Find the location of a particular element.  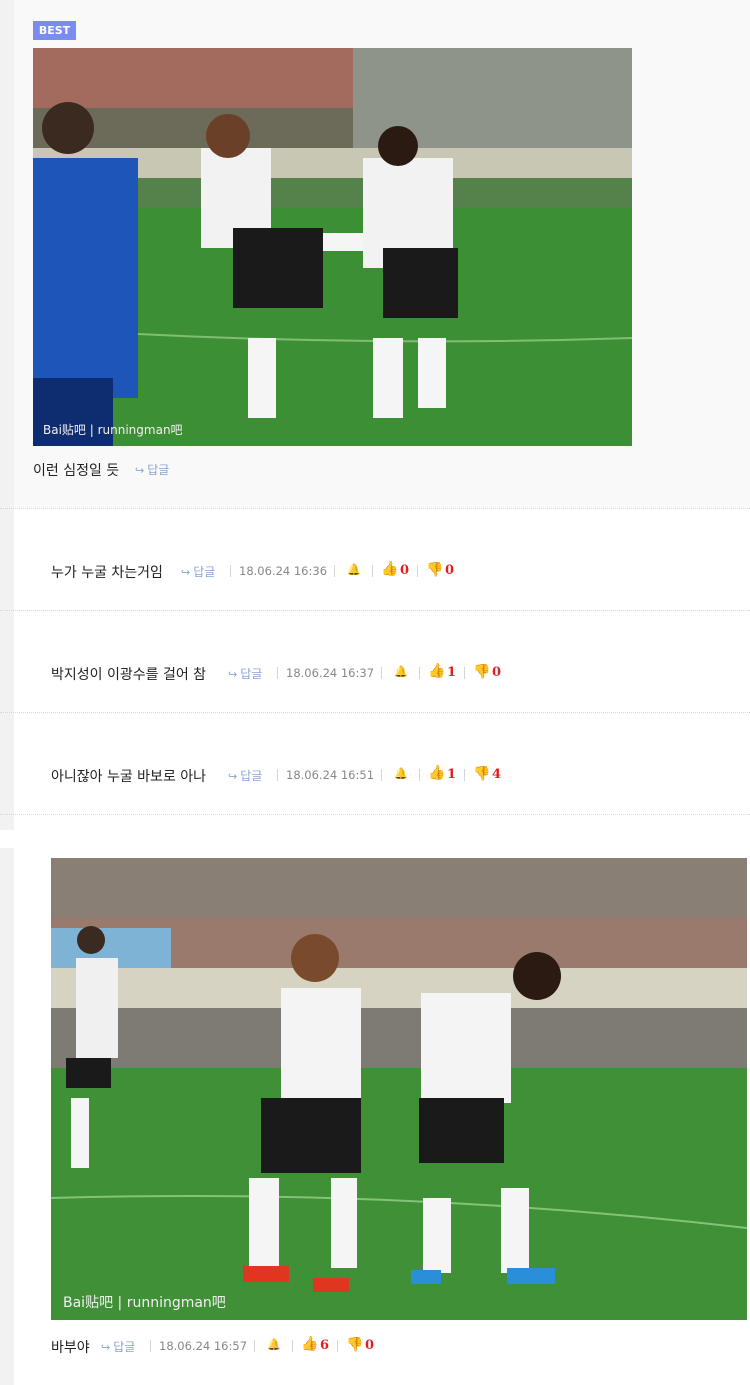

section-gap is located at coordinates (375, 839).